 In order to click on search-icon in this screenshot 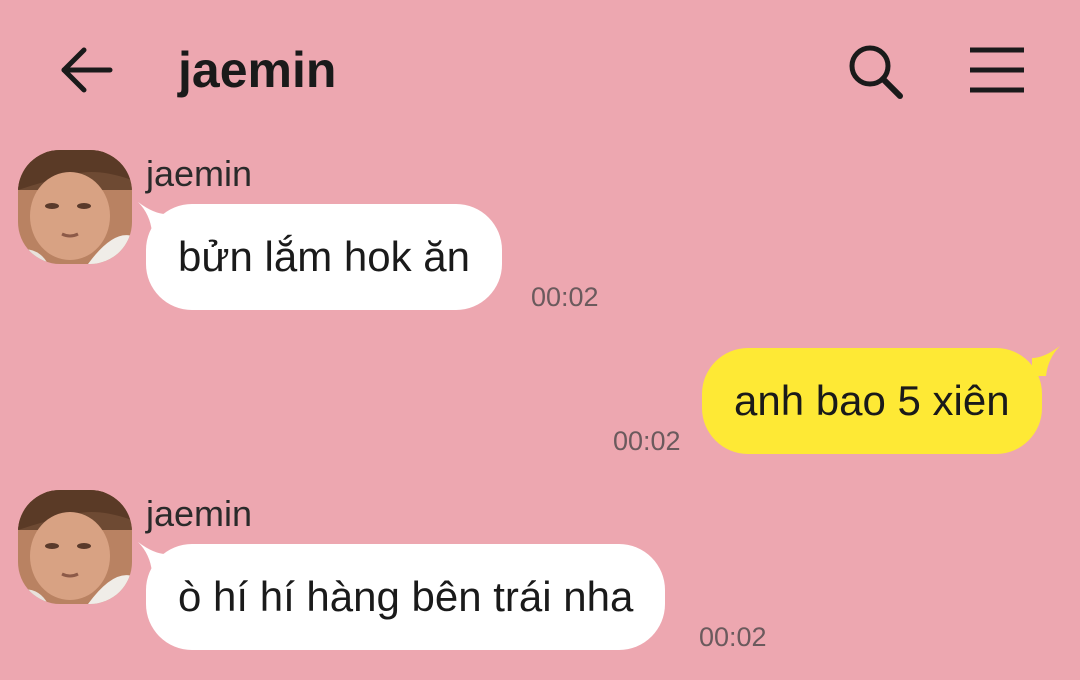, I will do `click(876, 72)`.